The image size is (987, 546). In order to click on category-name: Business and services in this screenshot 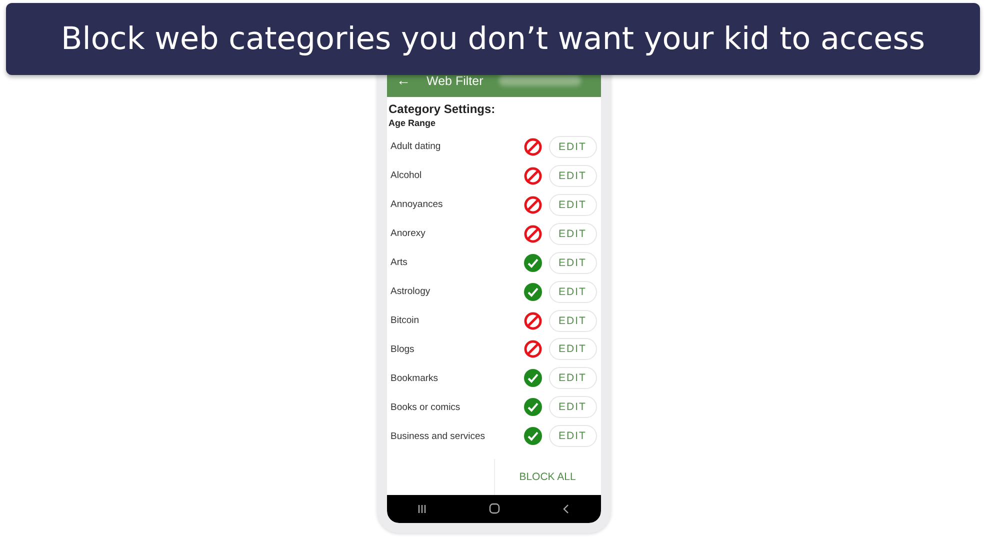, I will do `click(438, 436)`.